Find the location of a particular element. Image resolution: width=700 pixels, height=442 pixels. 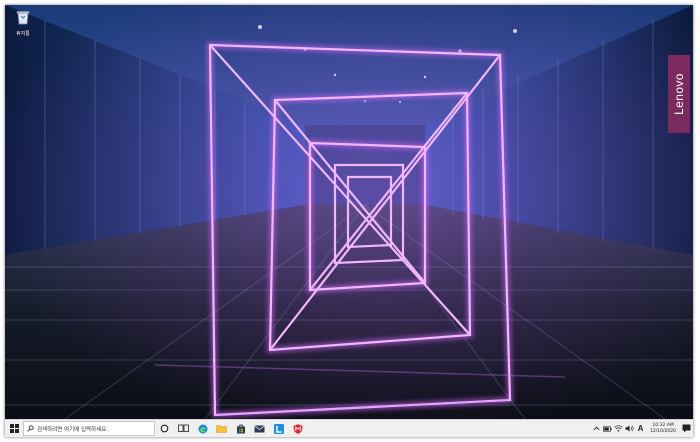

system-tray: A 10:32 AM 12/10/2020 is located at coordinates (642, 428).